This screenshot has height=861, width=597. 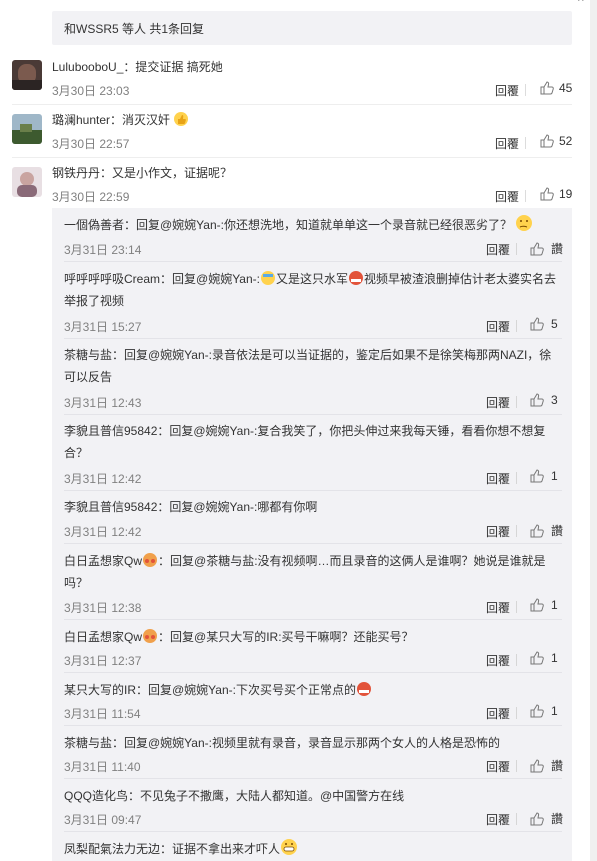 What do you see at coordinates (103, 820) in the screenshot?
I see `reply-time: 3月31日 09:47` at bounding box center [103, 820].